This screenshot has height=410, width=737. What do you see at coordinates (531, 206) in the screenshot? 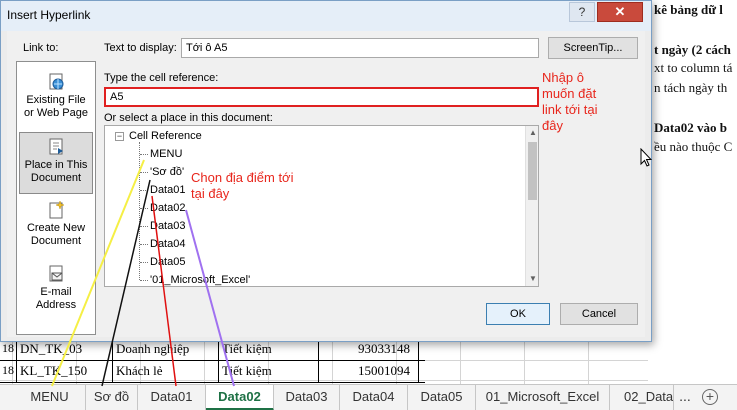
I see `tree-scrollbar: ▲ ▼` at bounding box center [531, 206].